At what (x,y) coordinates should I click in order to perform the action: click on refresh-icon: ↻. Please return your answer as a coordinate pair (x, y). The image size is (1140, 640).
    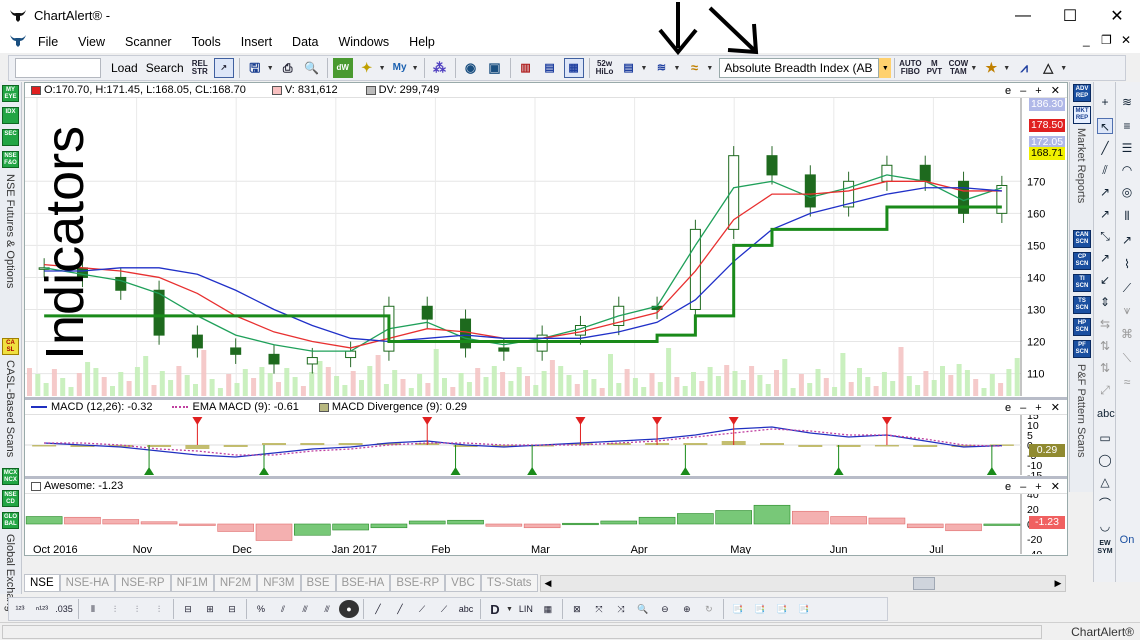
    Looking at the image, I should click on (709, 609).